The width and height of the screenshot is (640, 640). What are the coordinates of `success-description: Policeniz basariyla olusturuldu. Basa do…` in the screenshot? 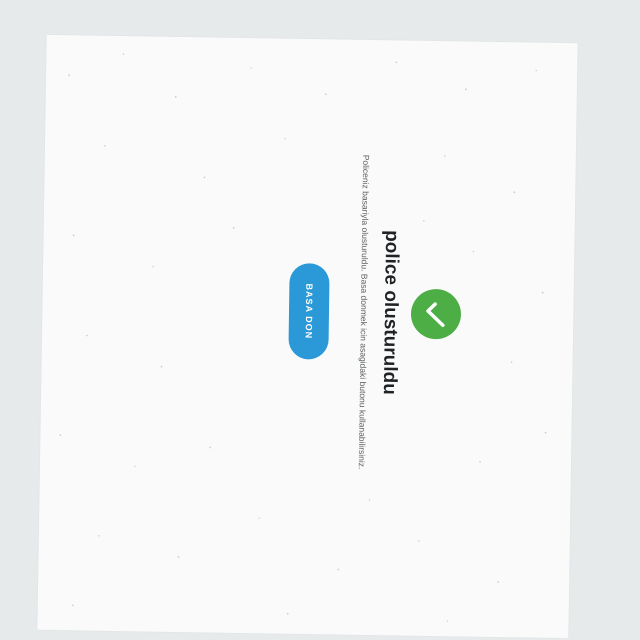 It's located at (364, 312).